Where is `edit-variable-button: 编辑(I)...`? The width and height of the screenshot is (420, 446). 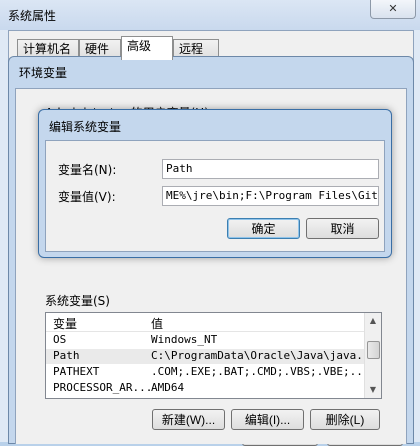 edit-variable-button: 编辑(I)... is located at coordinates (267, 419).